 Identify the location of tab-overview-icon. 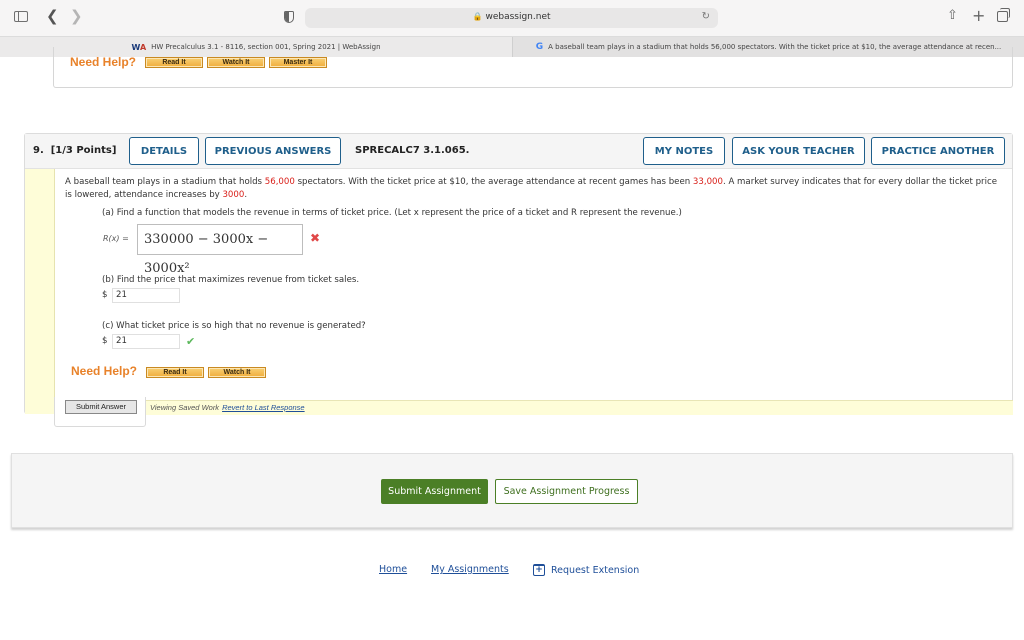
(1003, 15).